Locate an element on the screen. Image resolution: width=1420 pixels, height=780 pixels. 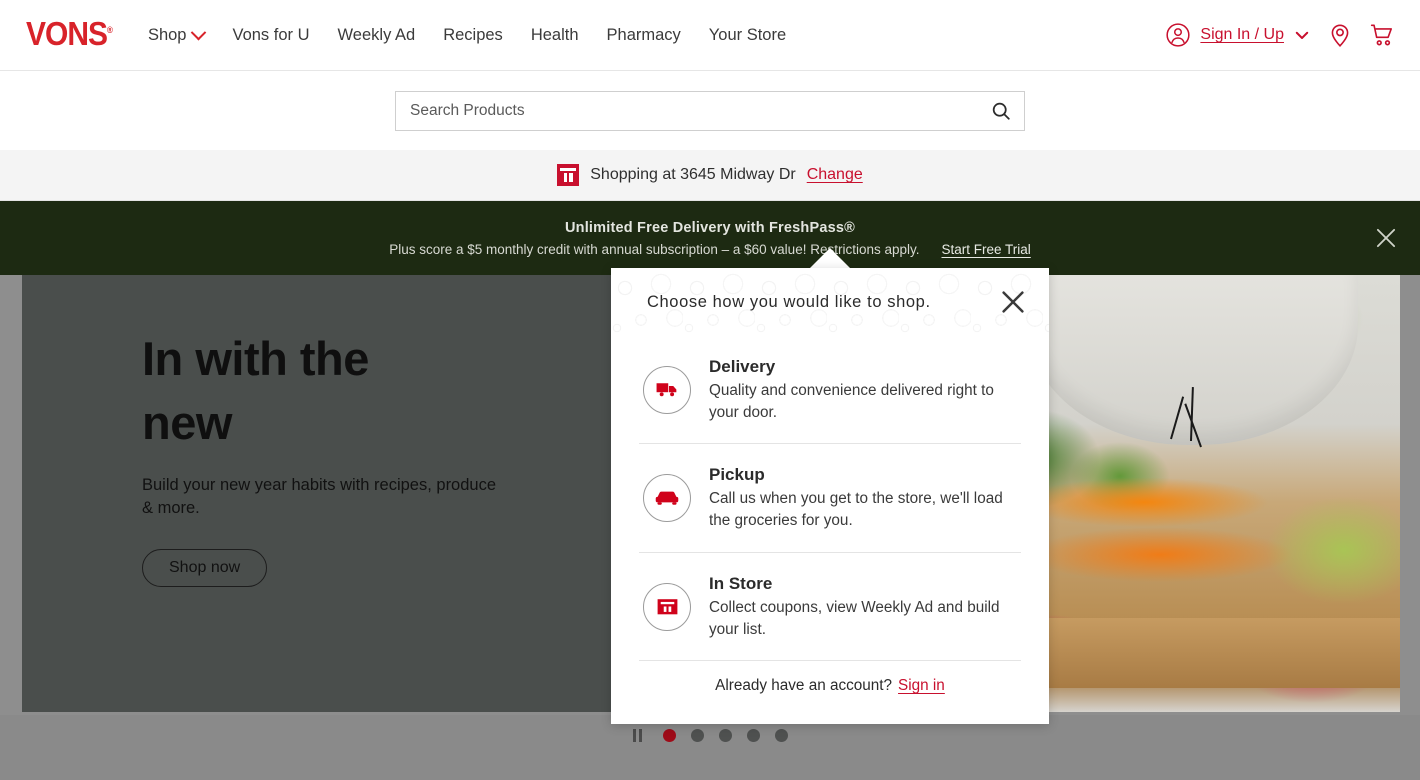
account-circle-icon is located at coordinates (1178, 35).